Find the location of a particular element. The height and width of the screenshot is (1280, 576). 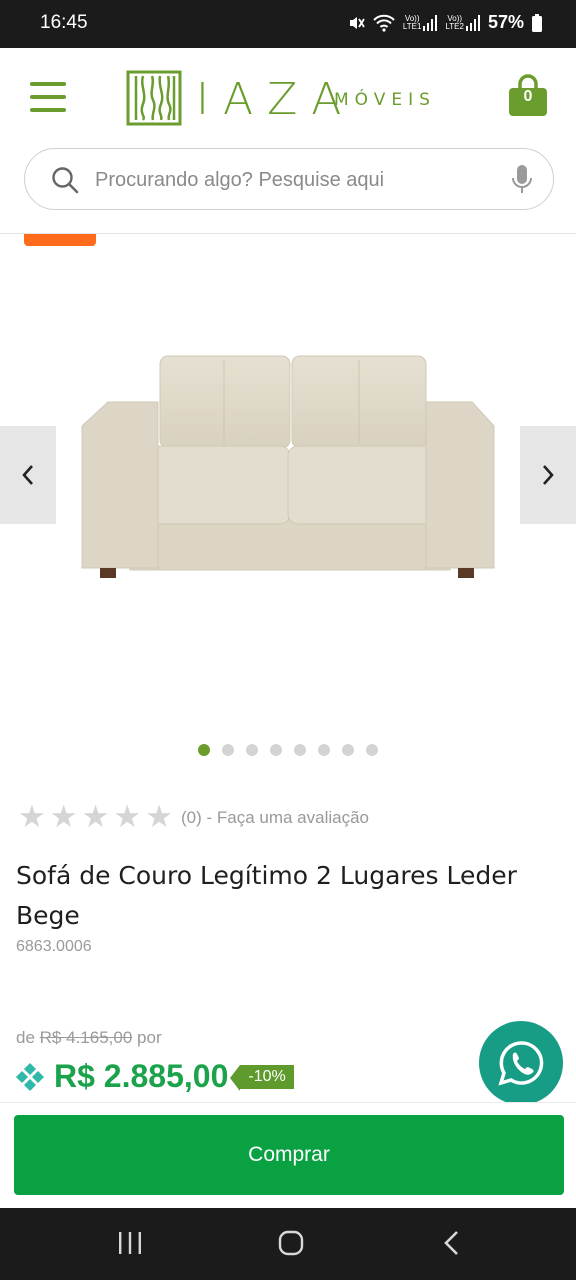

status-bar: 16:45 Vo)) LTE1 Vo)) LTE2 57% is located at coordinates (288, 24).